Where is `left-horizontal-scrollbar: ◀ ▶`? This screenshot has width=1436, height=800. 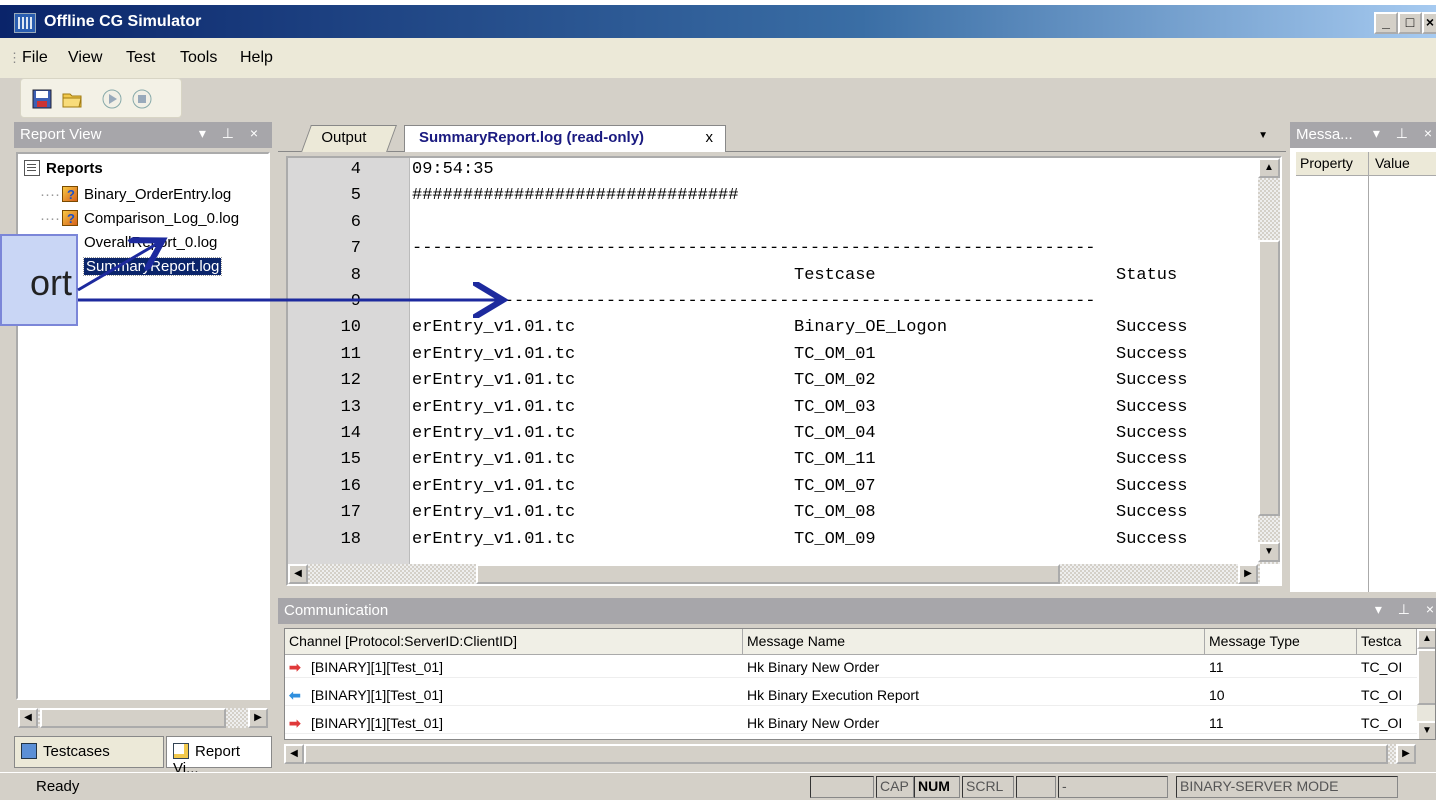
left-horizontal-scrollbar: ◀ ▶ is located at coordinates (143, 718).